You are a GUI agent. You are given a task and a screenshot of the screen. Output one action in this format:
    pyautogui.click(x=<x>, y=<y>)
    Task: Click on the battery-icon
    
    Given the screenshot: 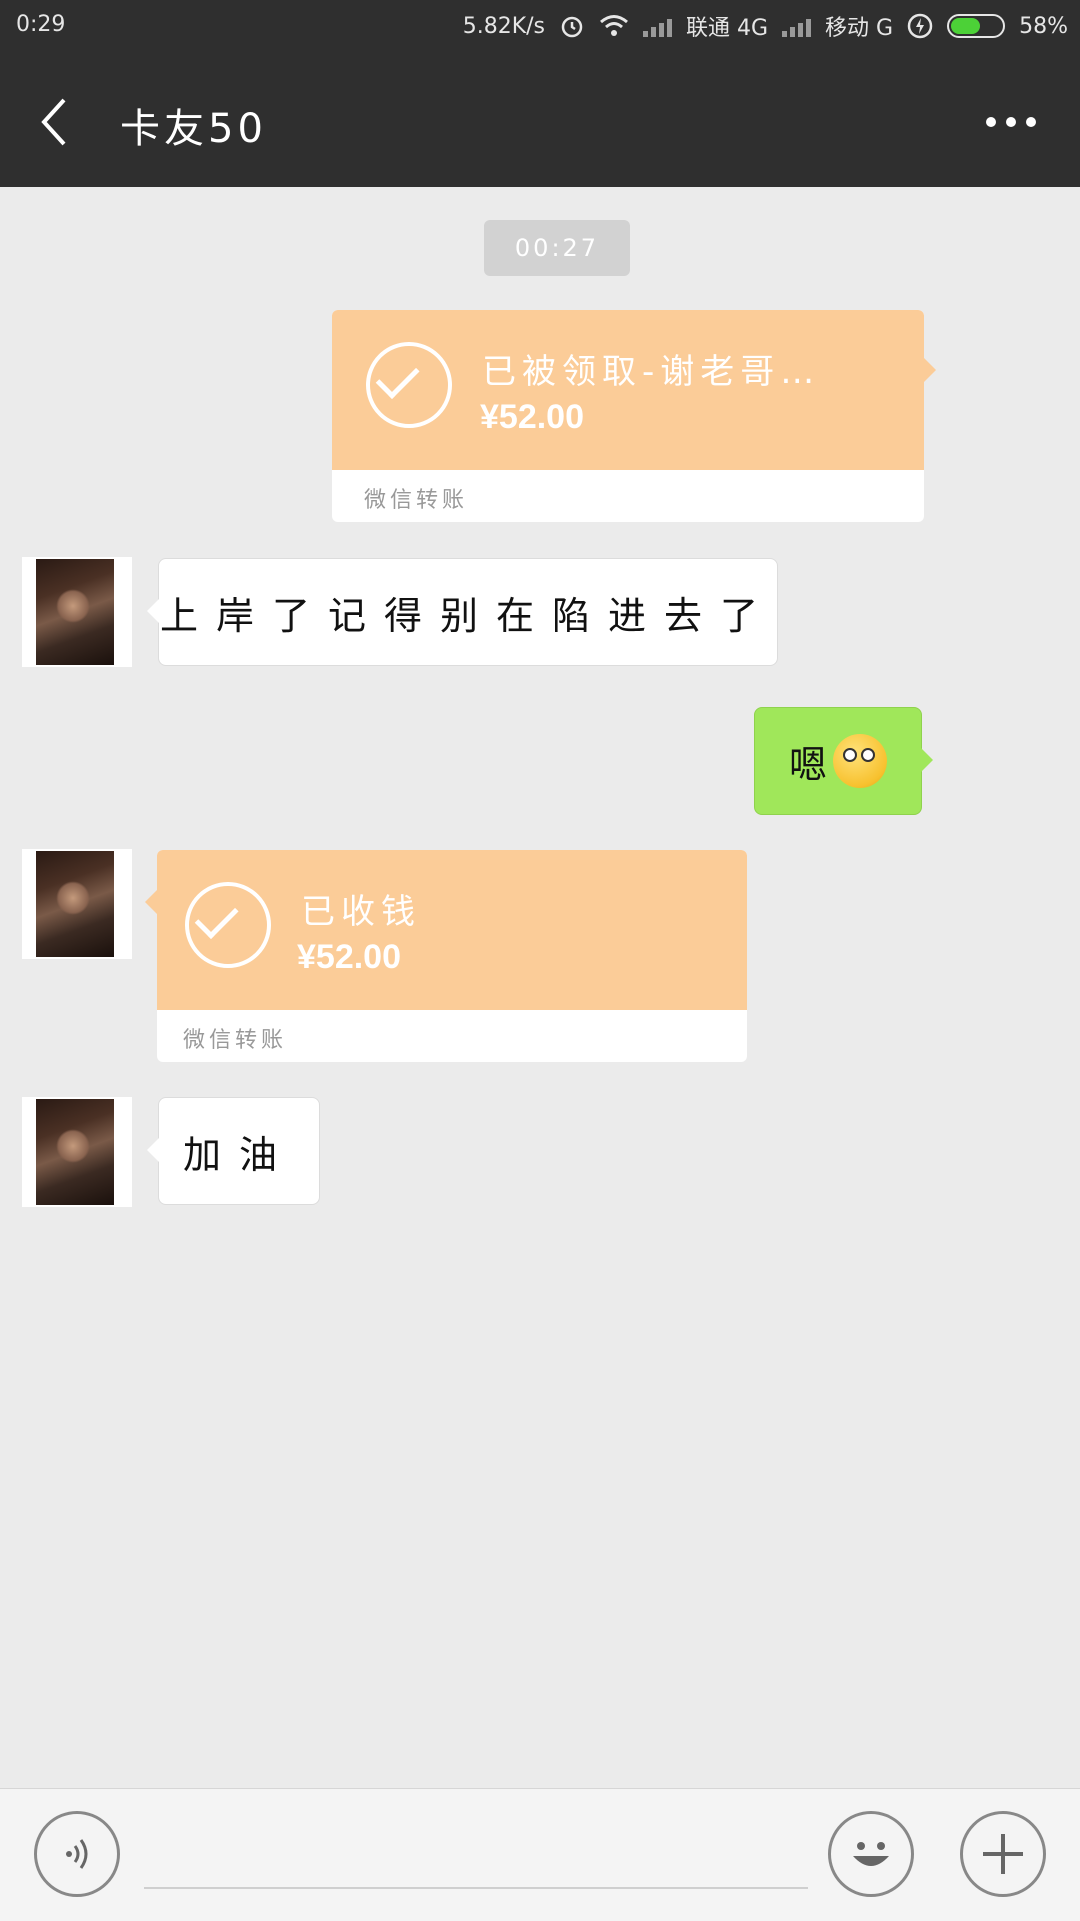 What is the action you would take?
    pyautogui.click(x=976, y=26)
    